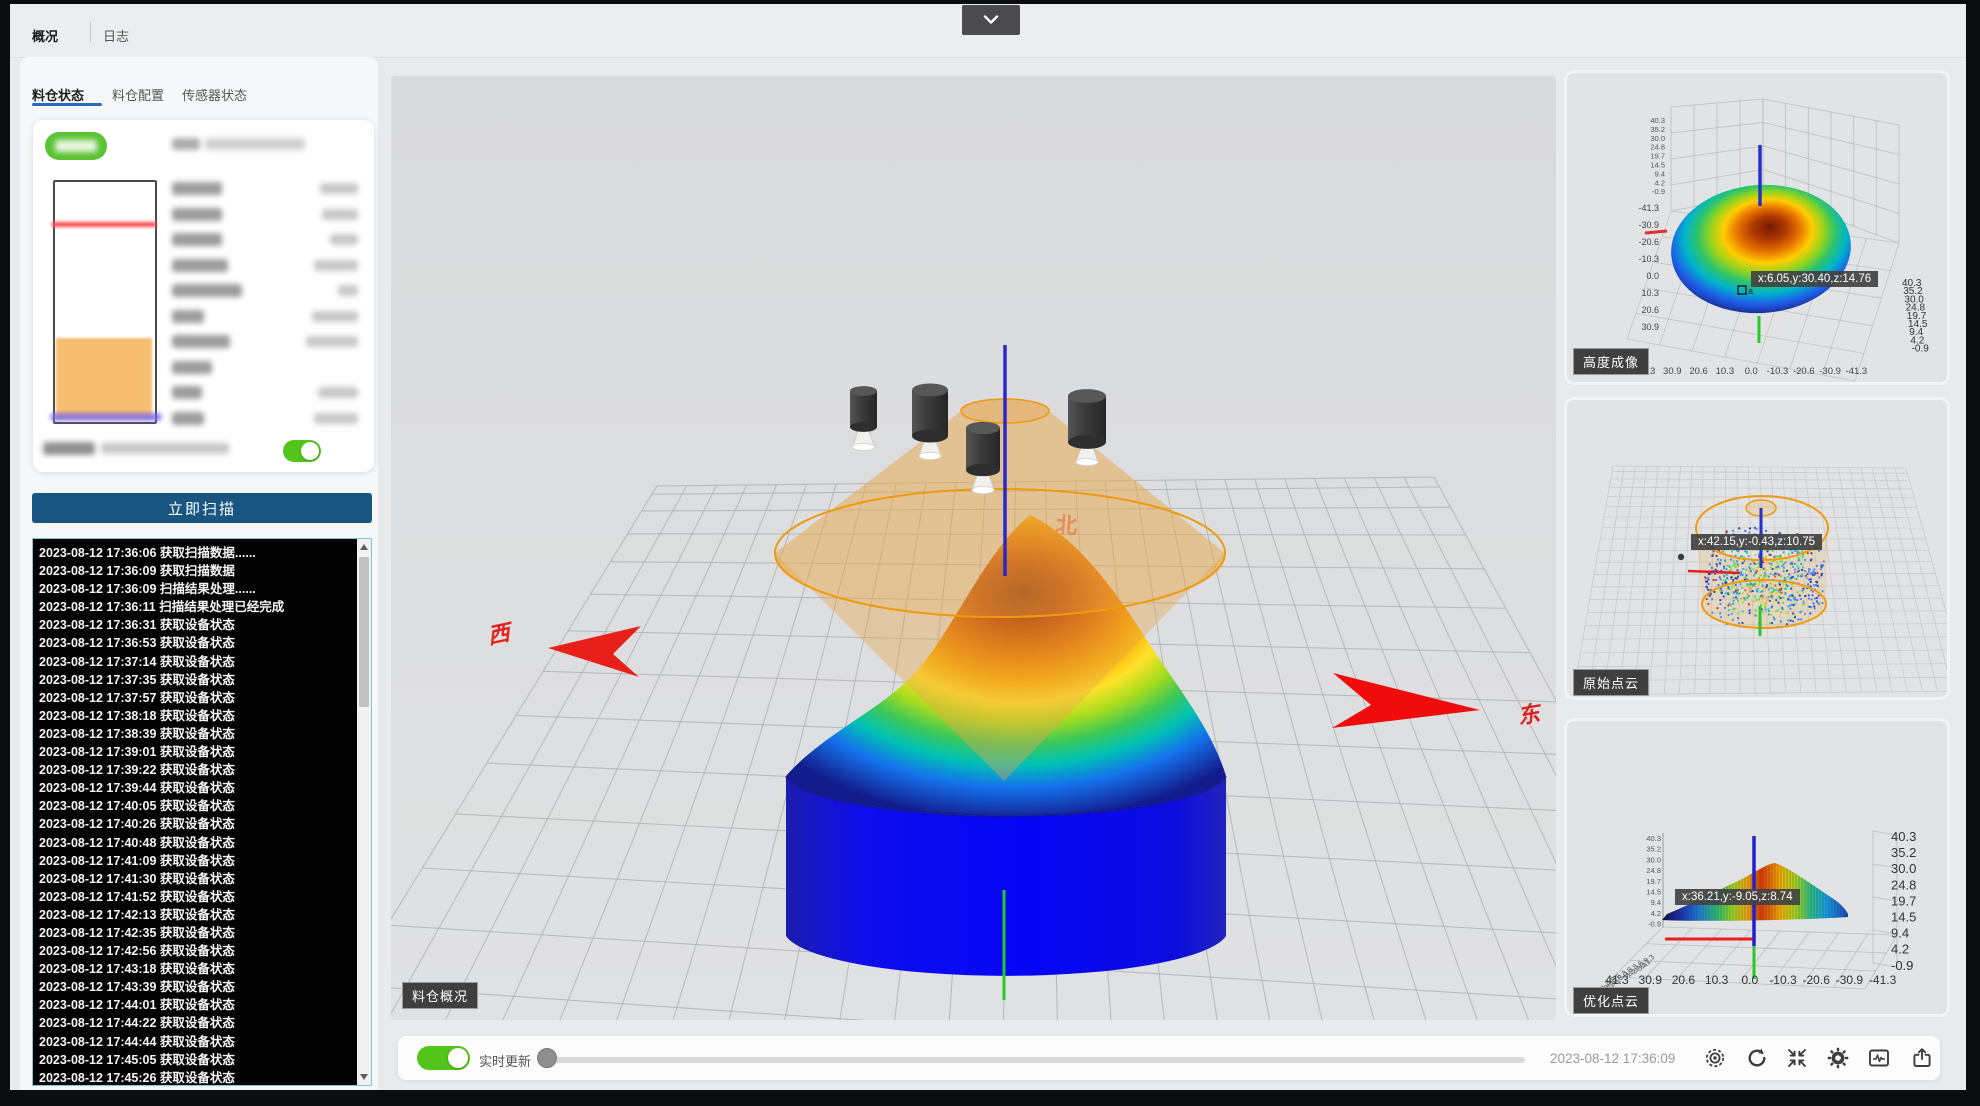  What do you see at coordinates (1757, 548) in the screenshot?
I see `panel-raw-pointcloud: x:42.15,y:-0.43,z:10.75 原始点云` at bounding box center [1757, 548].